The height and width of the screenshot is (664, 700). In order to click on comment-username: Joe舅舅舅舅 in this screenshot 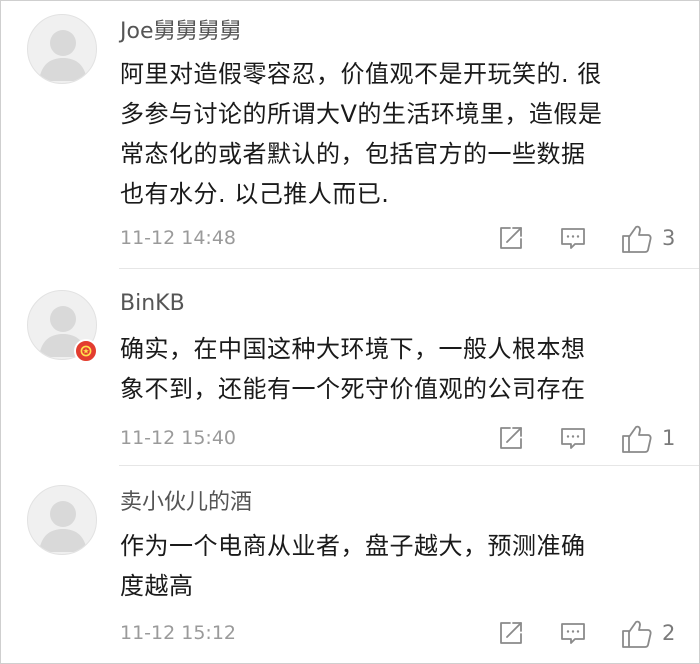, I will do `click(180, 32)`.